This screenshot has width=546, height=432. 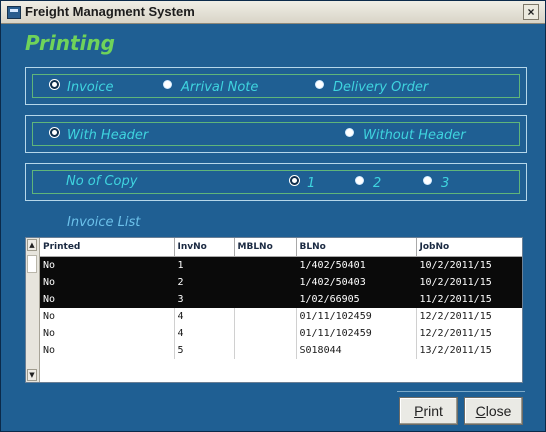 What do you see at coordinates (14, 12) in the screenshot?
I see `app-window-icon` at bounding box center [14, 12].